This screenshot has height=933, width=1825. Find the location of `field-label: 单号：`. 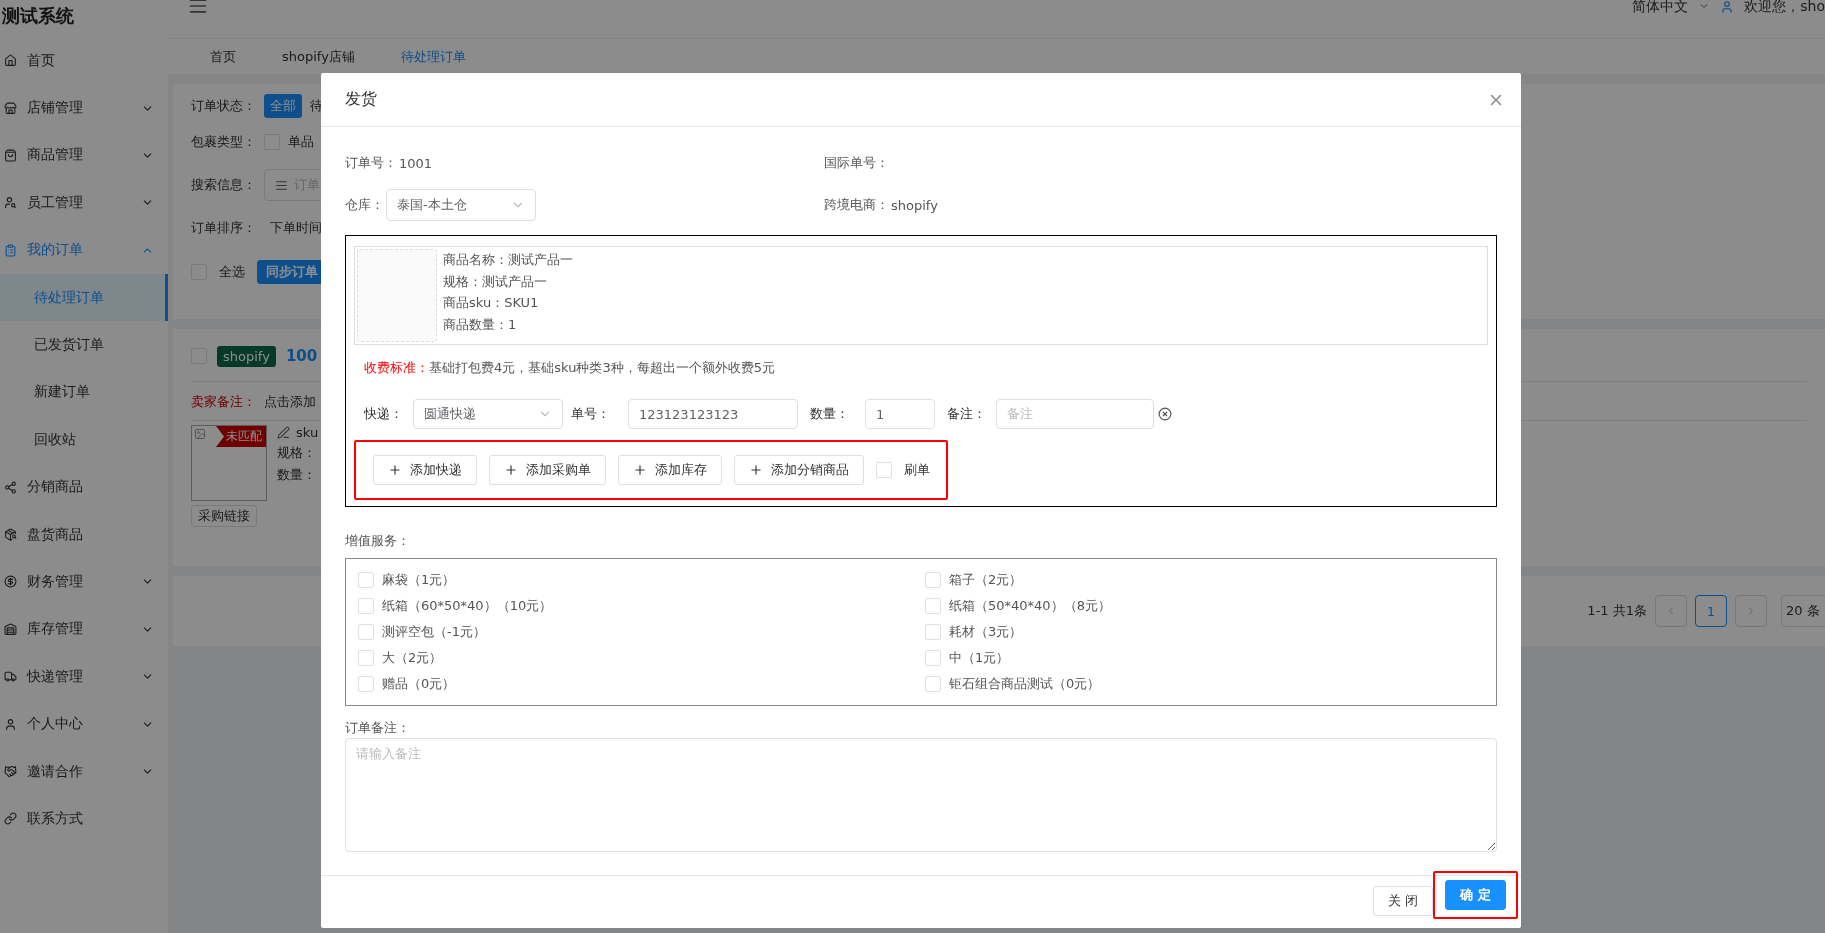

field-label: 单号： is located at coordinates (590, 414).